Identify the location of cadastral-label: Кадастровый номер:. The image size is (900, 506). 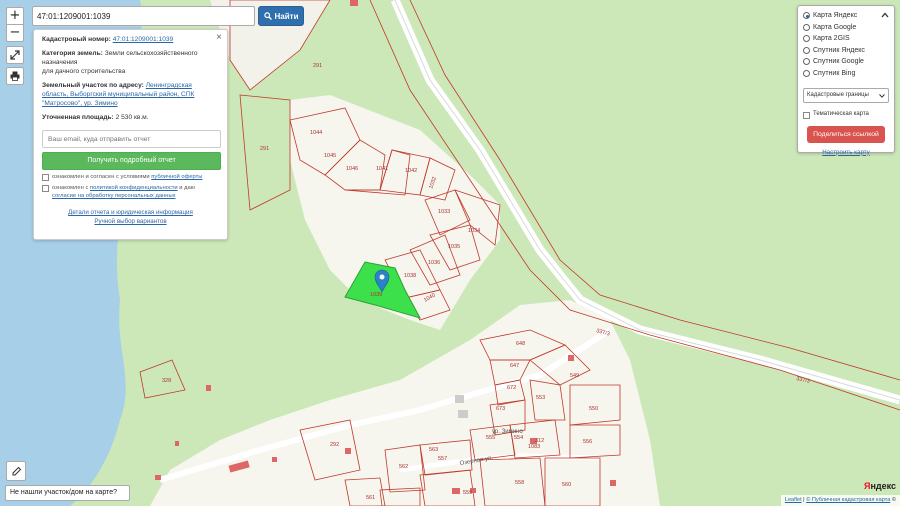
(76, 39).